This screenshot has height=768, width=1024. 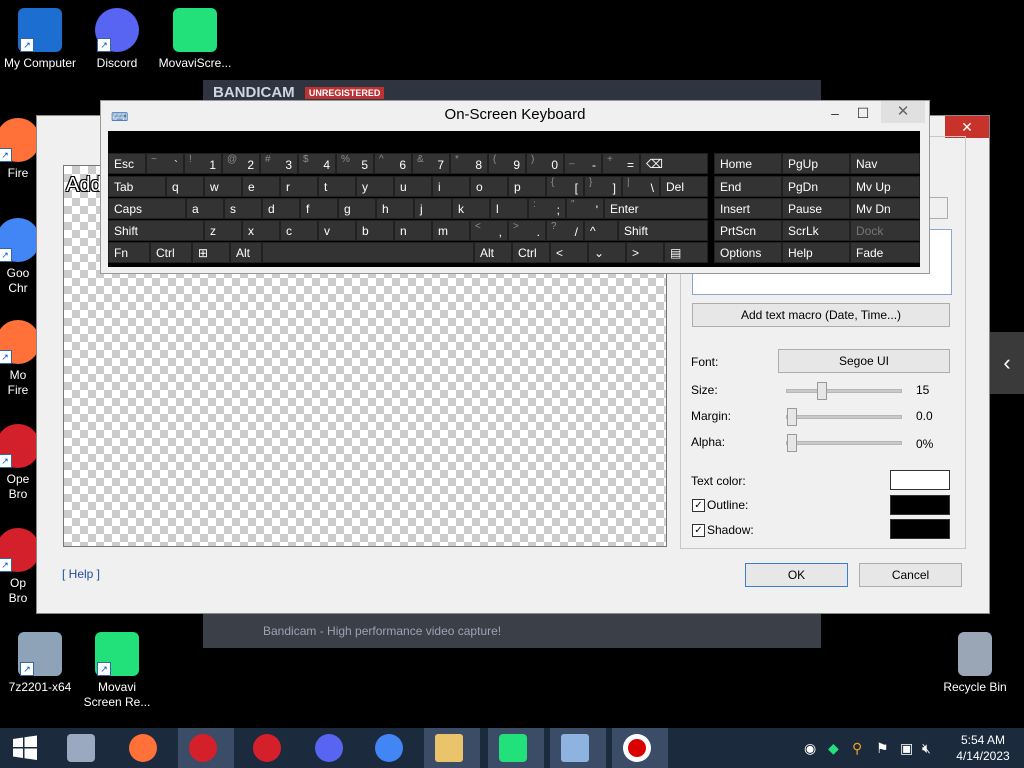 I want to click on key-nav: Nav, so click(x=885, y=163).